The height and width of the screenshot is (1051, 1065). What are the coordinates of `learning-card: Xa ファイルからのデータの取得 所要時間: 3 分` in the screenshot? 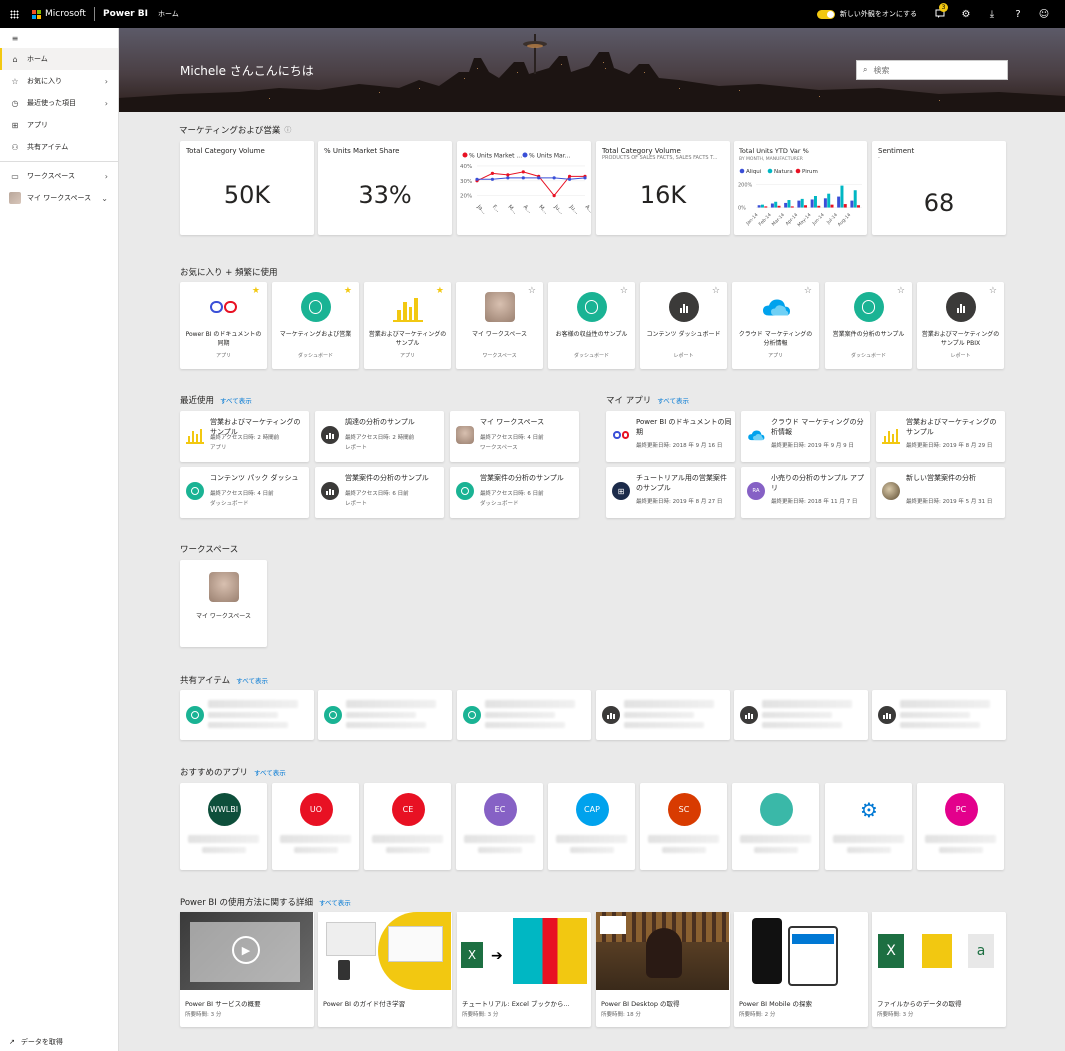 It's located at (939, 969).